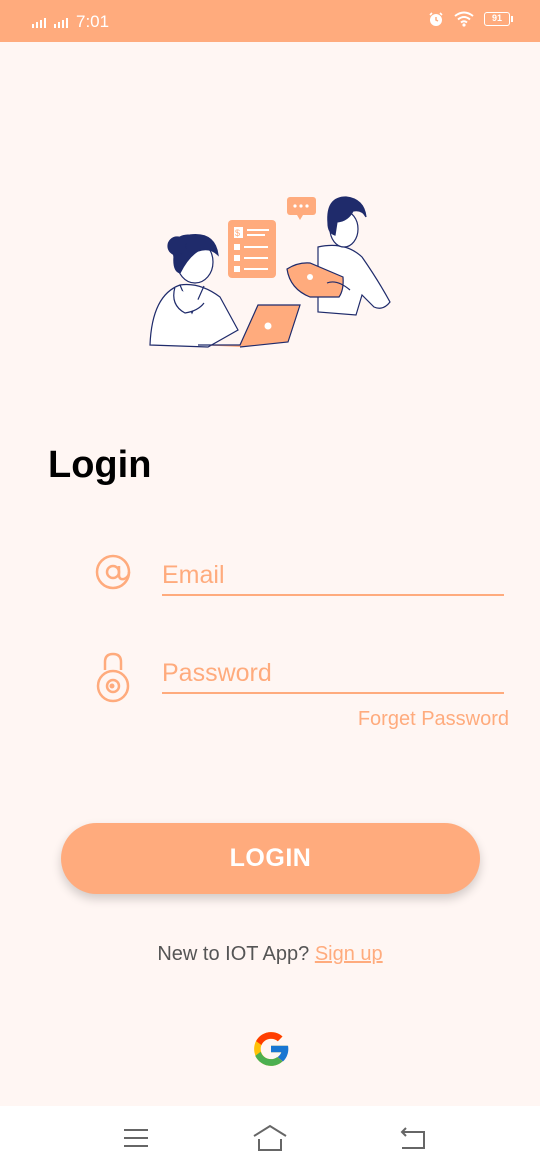  What do you see at coordinates (252, 249) in the screenshot?
I see `document-icon: $` at bounding box center [252, 249].